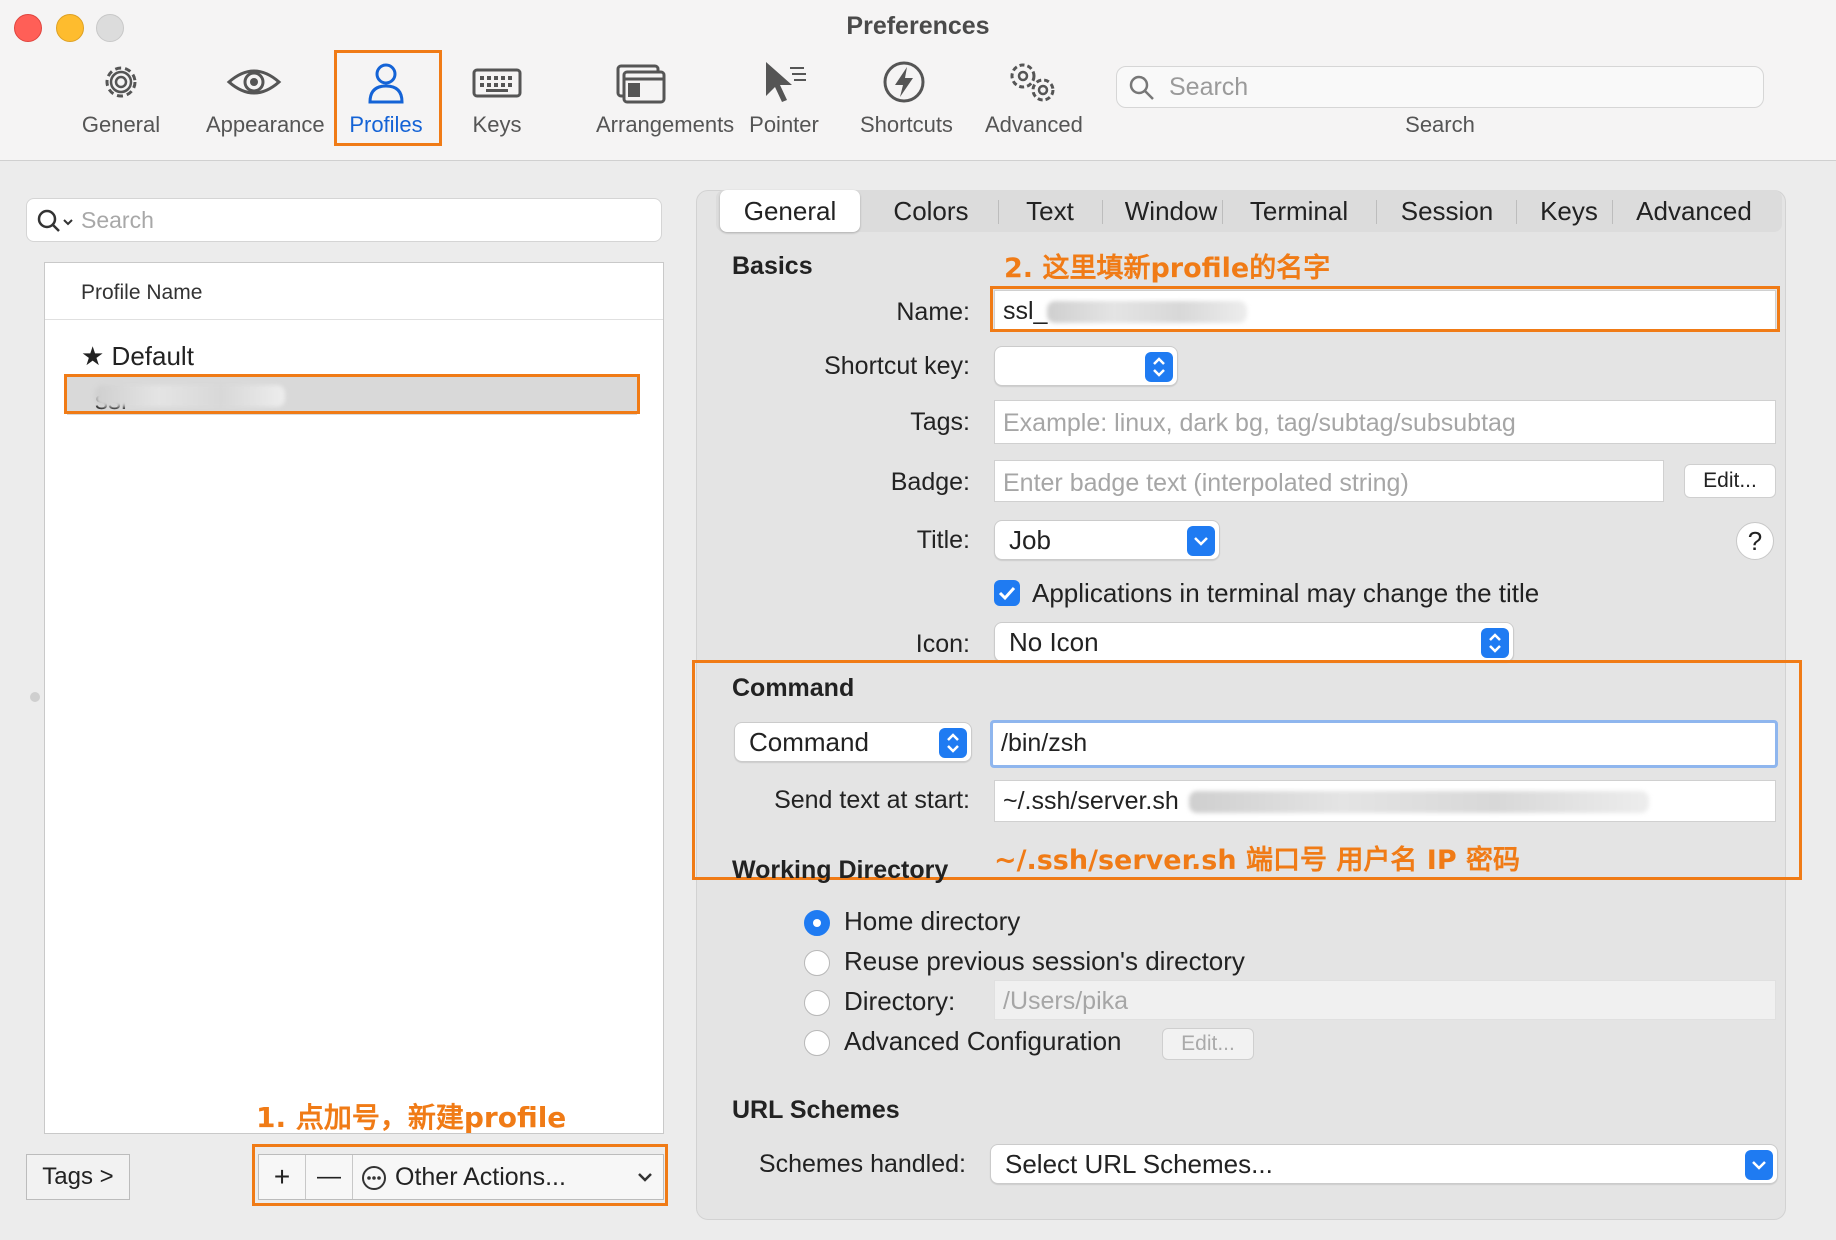 The width and height of the screenshot is (1836, 1240). Describe the element at coordinates (254, 82) in the screenshot. I see `eye-icon` at that location.